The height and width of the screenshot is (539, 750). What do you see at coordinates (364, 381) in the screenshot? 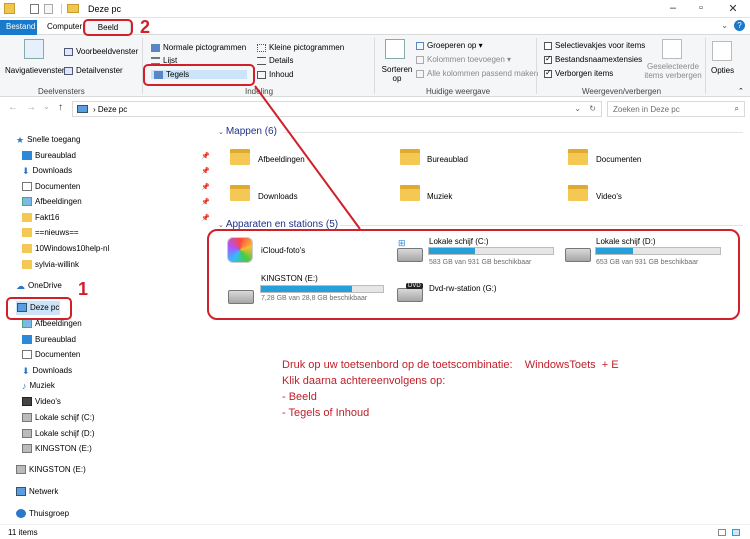
I see `instruction-line-2: Klik daarna achtereenvolgens op:` at bounding box center [364, 381].